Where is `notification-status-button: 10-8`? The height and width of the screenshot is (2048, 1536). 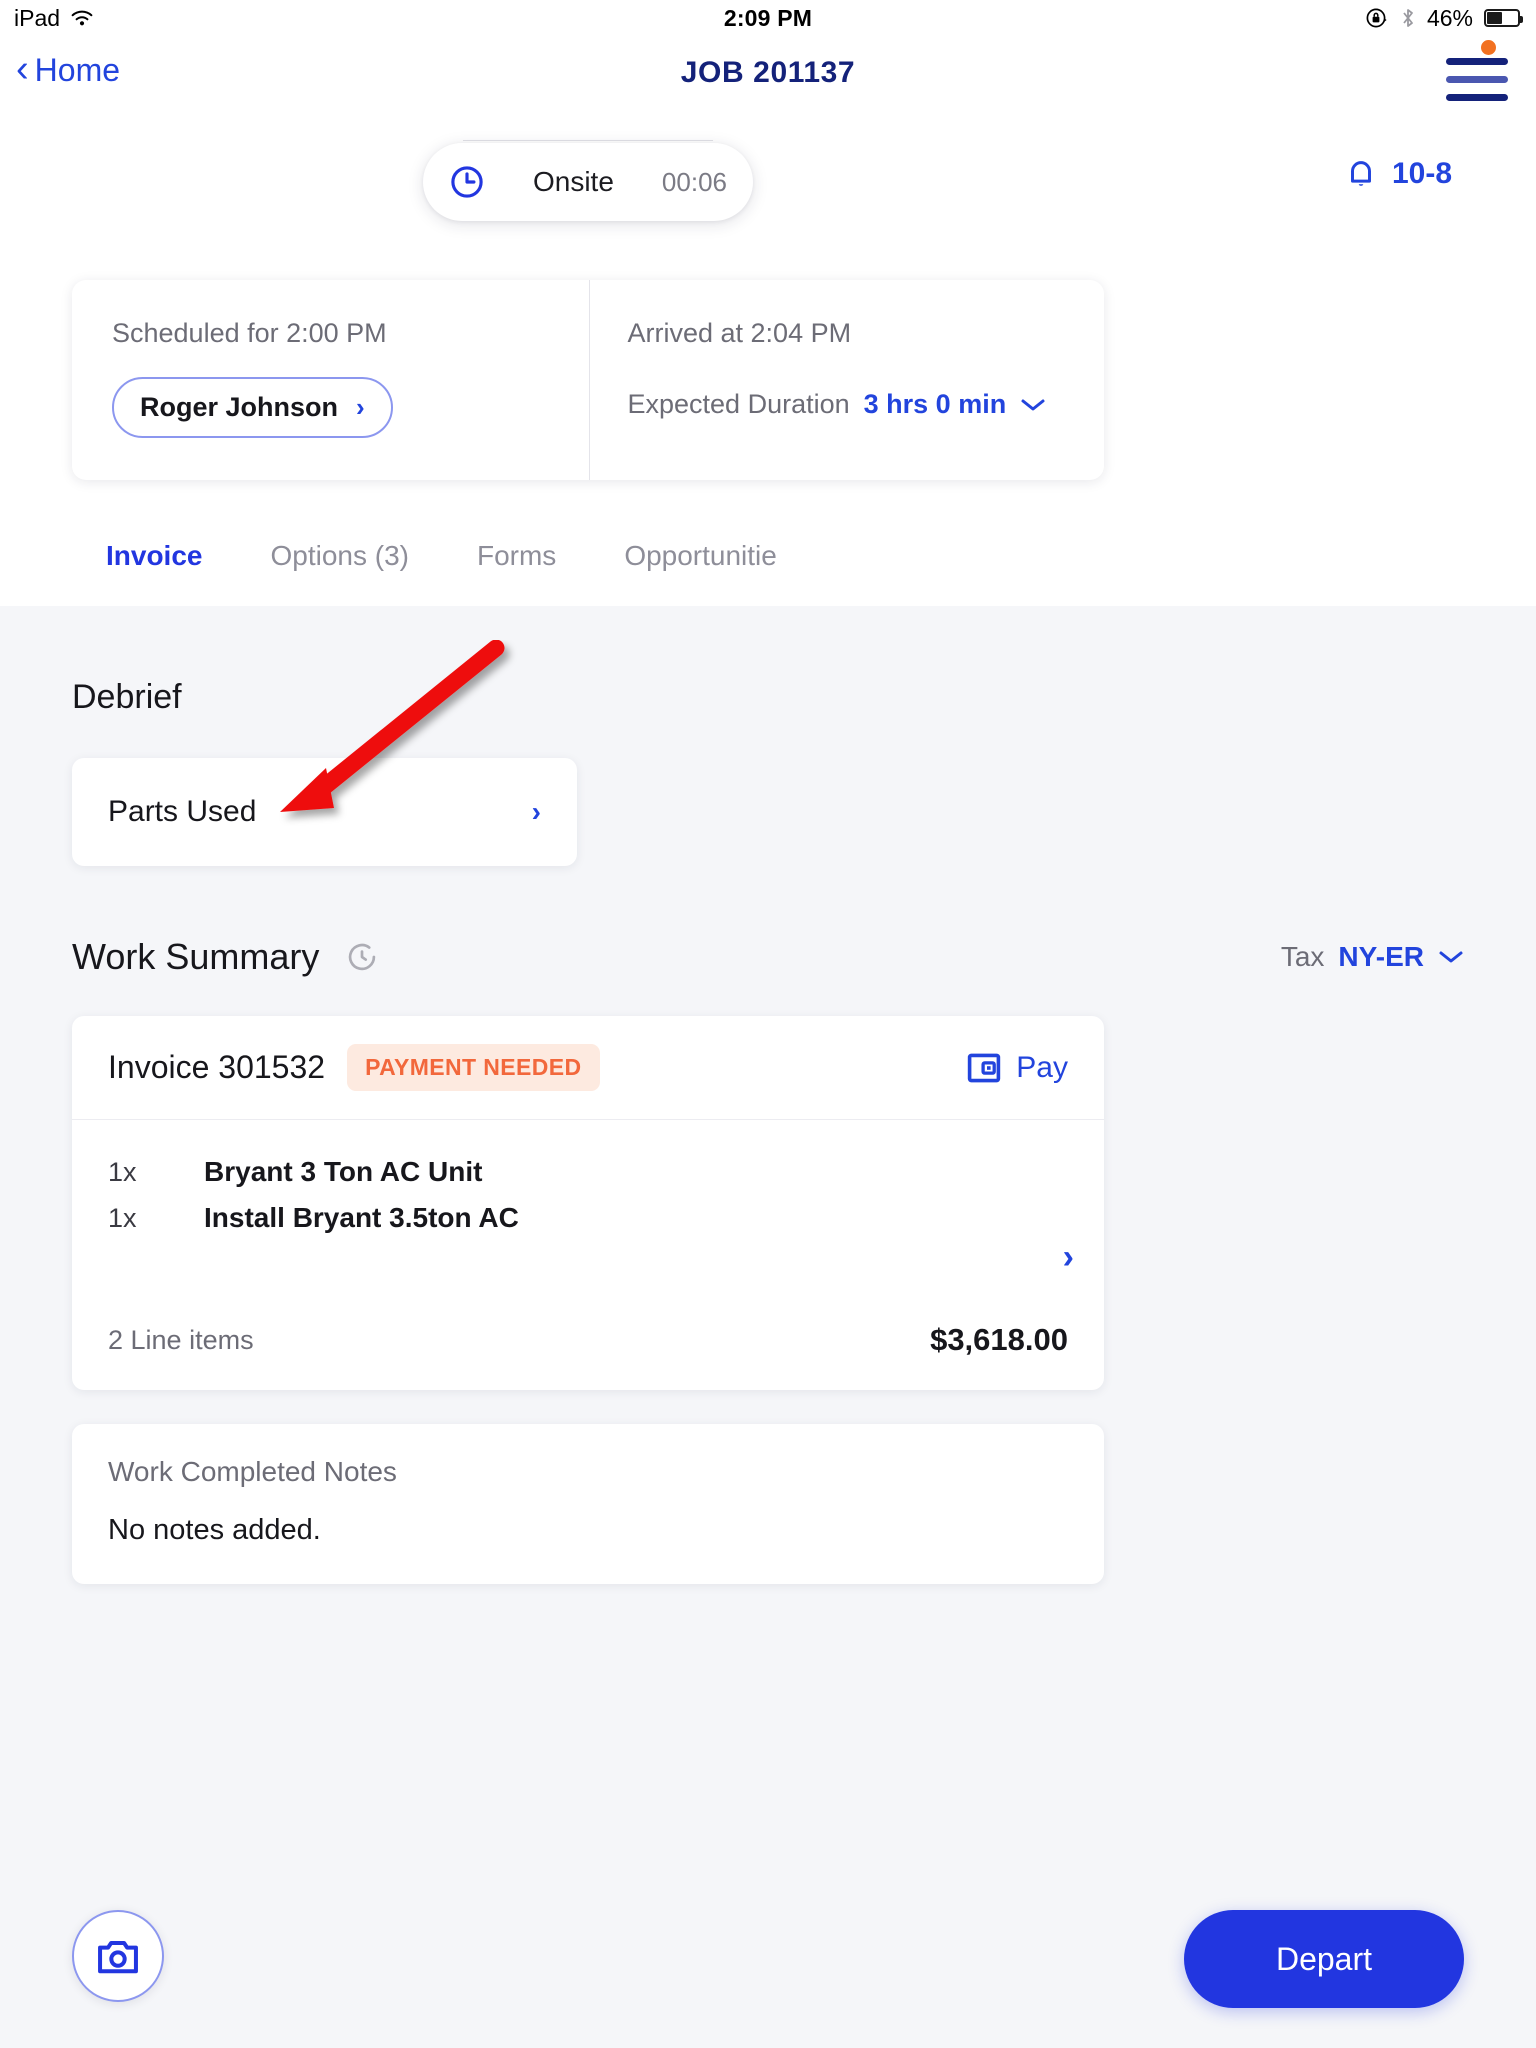 notification-status-button: 10-8 is located at coordinates (1398, 174).